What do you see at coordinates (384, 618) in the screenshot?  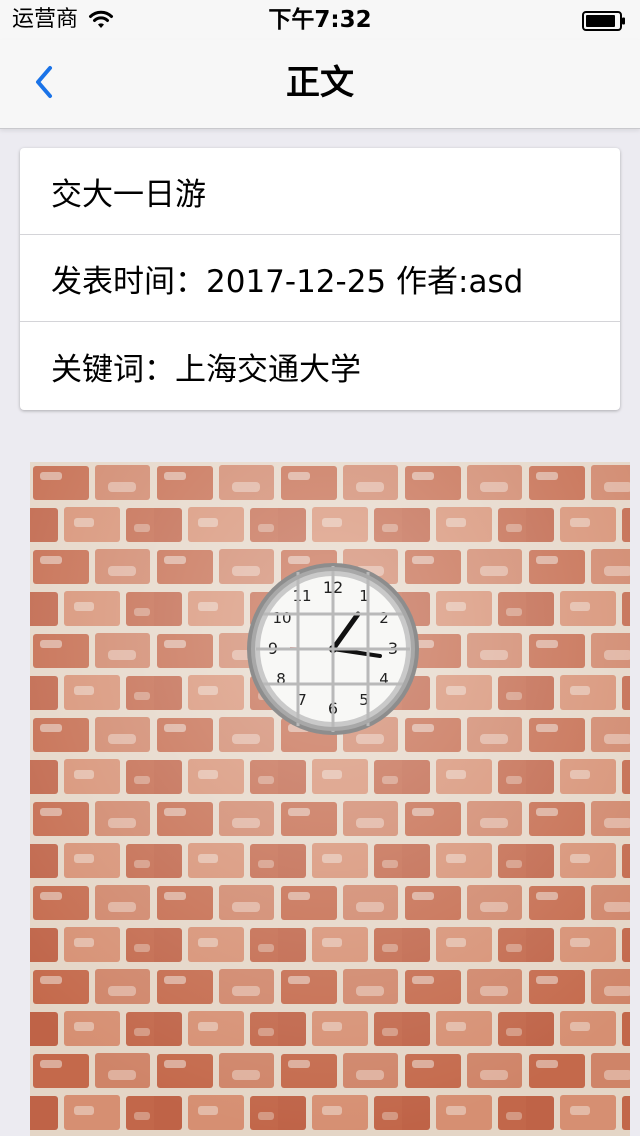 I see `svg-text: 2` at bounding box center [384, 618].